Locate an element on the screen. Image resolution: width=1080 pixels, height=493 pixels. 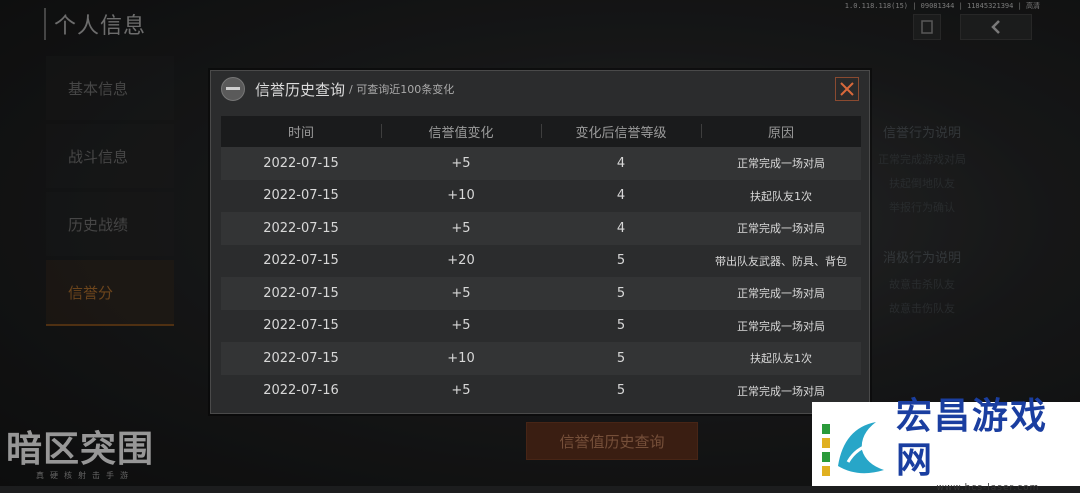
close-button is located at coordinates (847, 89).